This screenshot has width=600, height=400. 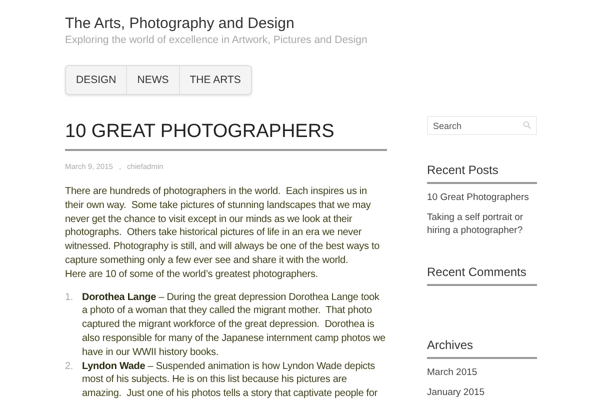 I want to click on post-title: 10 GREAT PHOTOGRAPHERS, so click(x=226, y=136).